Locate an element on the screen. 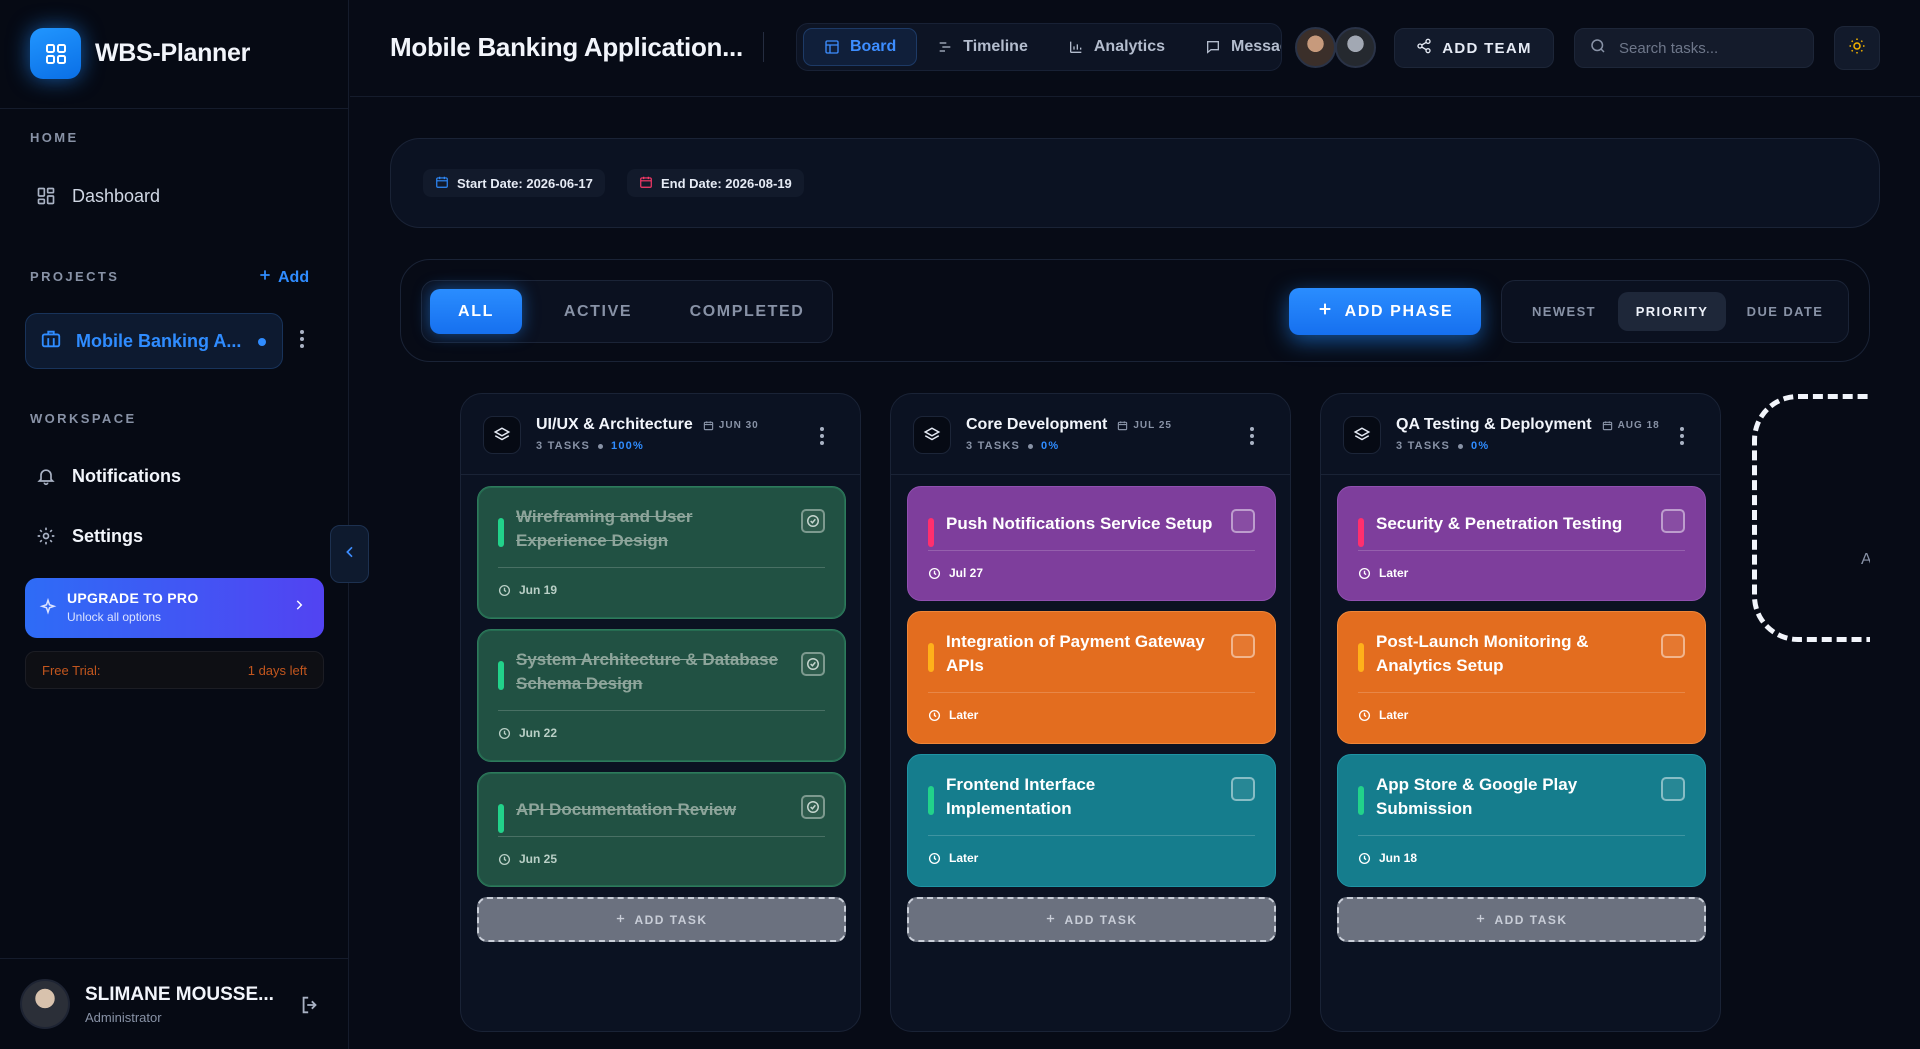  logout-icon is located at coordinates (310, 1007).